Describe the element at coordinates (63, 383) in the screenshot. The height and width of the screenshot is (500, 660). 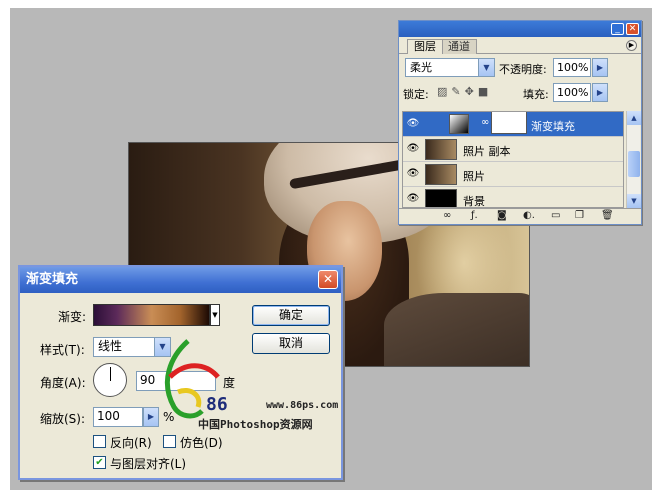
I see `angle-label: 角度(A):` at that location.